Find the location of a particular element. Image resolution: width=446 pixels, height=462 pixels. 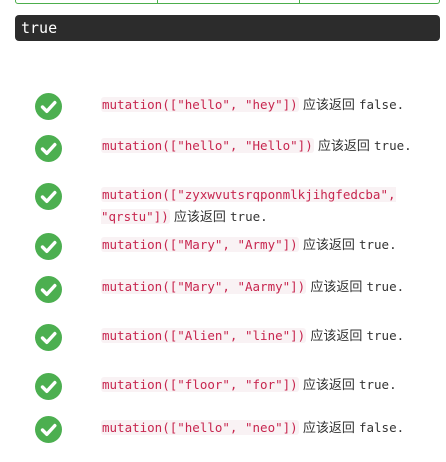

test-description: mutation(["Mary", "Aarmy"]) 应该返回 true. is located at coordinates (266, 287).